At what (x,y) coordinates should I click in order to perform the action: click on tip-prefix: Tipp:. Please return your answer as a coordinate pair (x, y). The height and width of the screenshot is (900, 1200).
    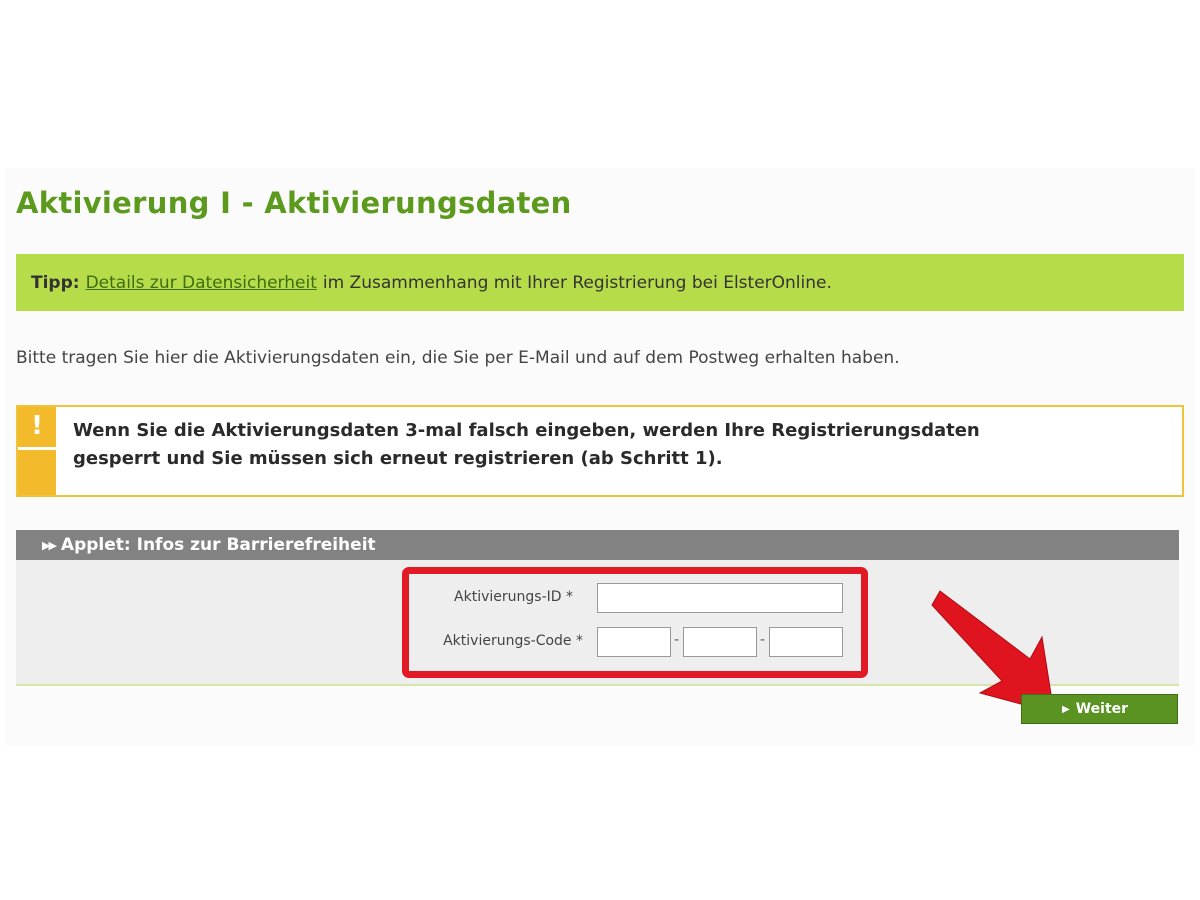
    Looking at the image, I should click on (55, 282).